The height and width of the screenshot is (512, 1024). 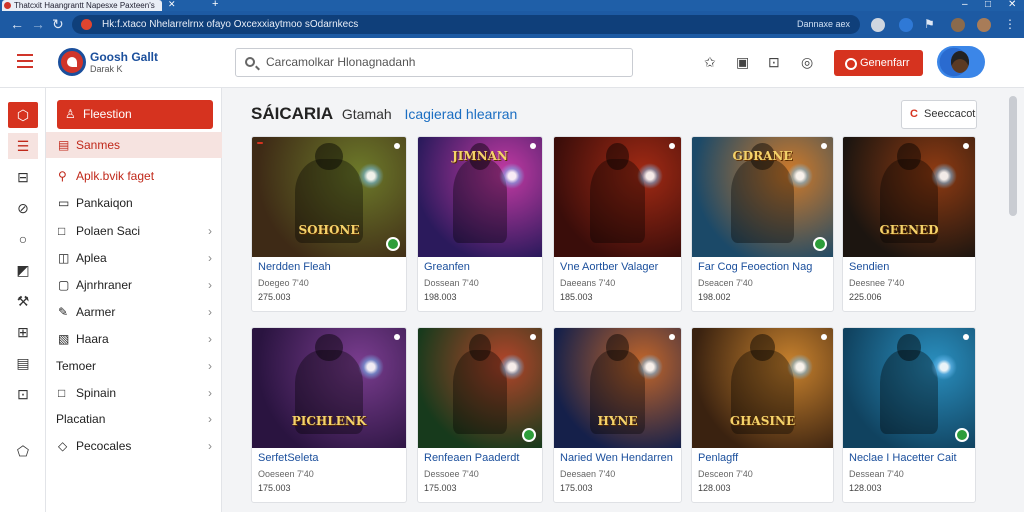 I want to click on game-card: GHASINE Penlagff Desceon 7'40 128.003, so click(x=762, y=415).